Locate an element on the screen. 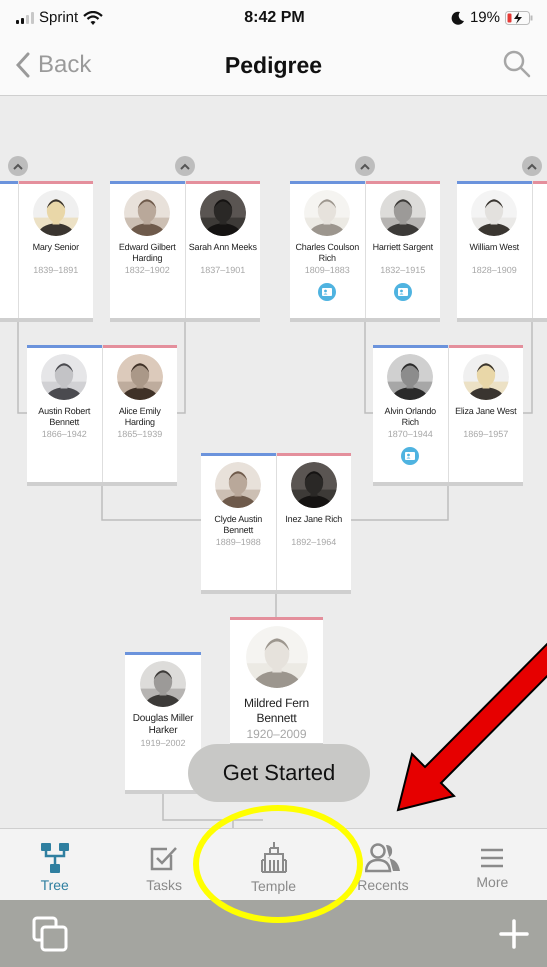 The image size is (547, 967). person-name: Alice Emily Harding is located at coordinates (140, 417).